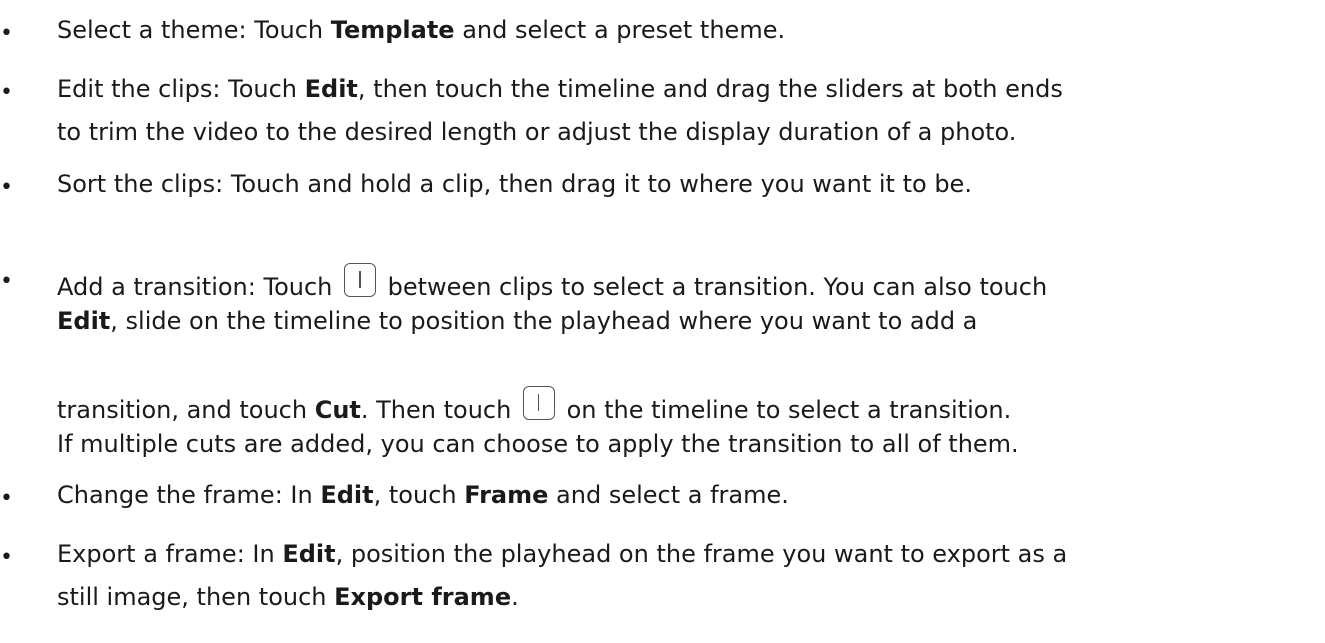 Image resolution: width=1325 pixels, height=643 pixels. What do you see at coordinates (392, 30) in the screenshot?
I see `template-label: Template` at bounding box center [392, 30].